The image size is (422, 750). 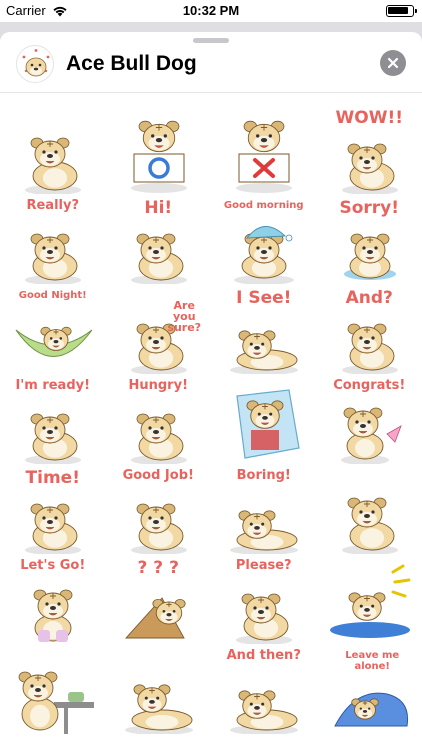 I want to click on sticker-lying, so click(x=159, y=691).